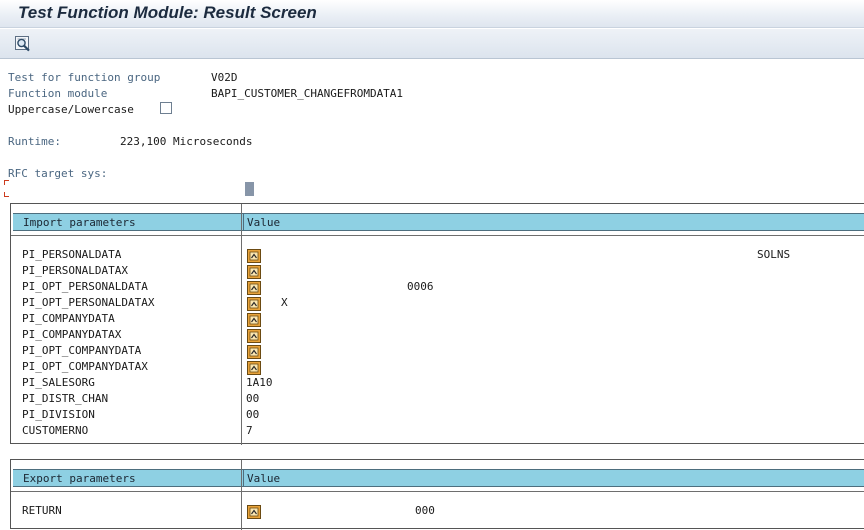 This screenshot has height=530, width=864. I want to click on window-title: Test Function Module: Result Screen, so click(167, 12).